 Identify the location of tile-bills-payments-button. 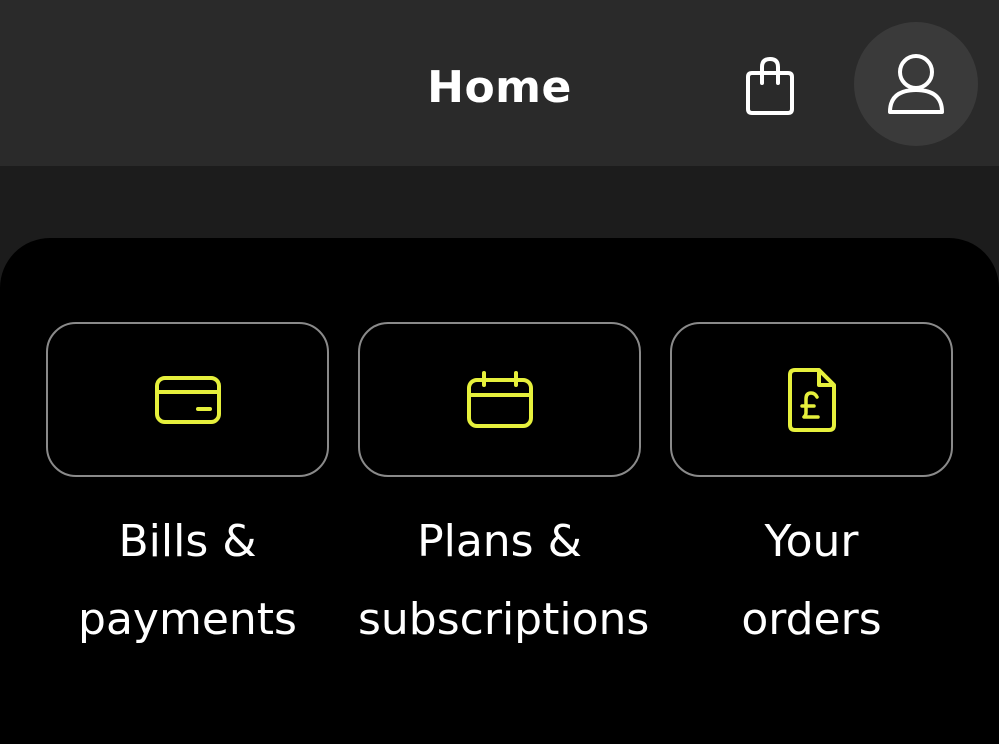
(187, 399).